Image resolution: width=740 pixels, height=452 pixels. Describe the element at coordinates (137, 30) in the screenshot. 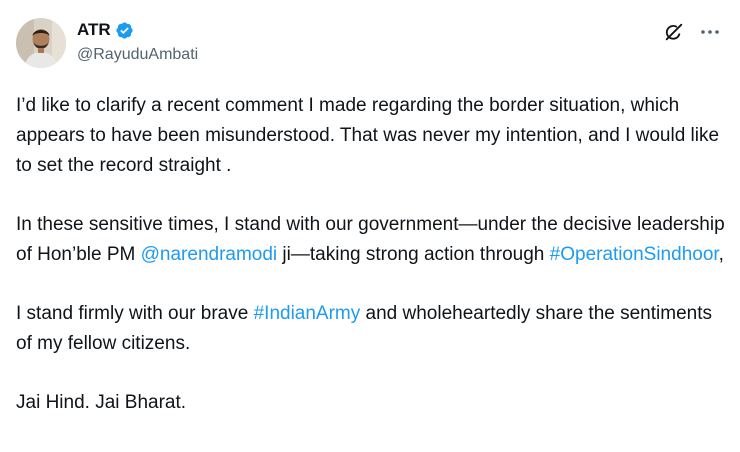

I see `display-name-row: ATR` at that location.